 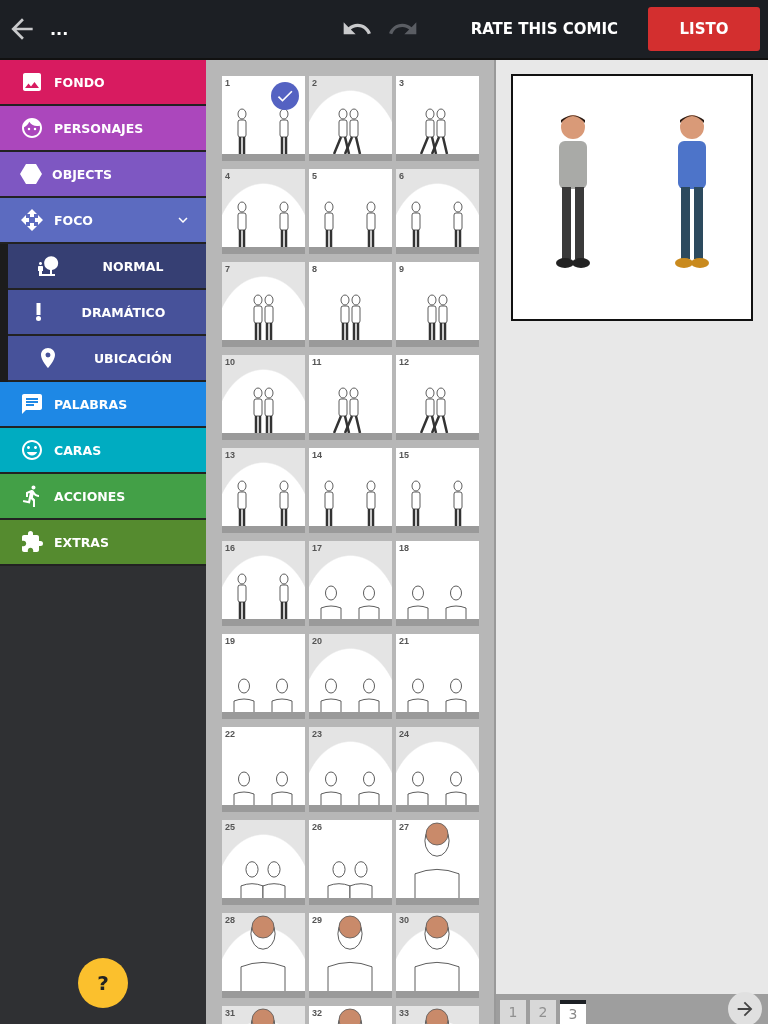 What do you see at coordinates (103, 175) in the screenshot?
I see `category-item: OBJECTS` at bounding box center [103, 175].